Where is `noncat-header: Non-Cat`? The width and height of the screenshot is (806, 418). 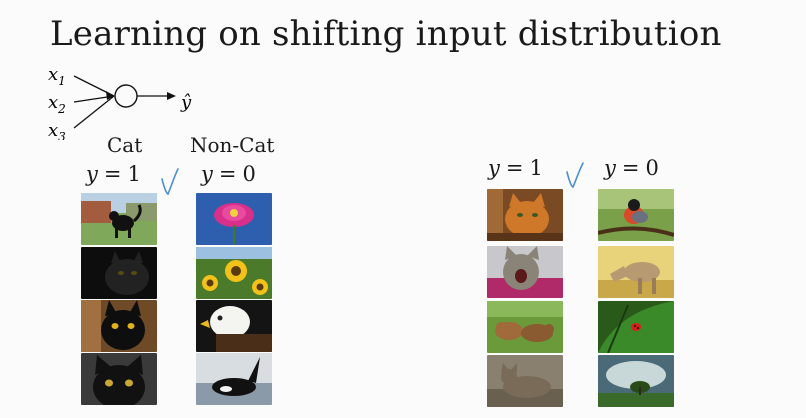 noncat-header: Non-Cat is located at coordinates (232, 145).